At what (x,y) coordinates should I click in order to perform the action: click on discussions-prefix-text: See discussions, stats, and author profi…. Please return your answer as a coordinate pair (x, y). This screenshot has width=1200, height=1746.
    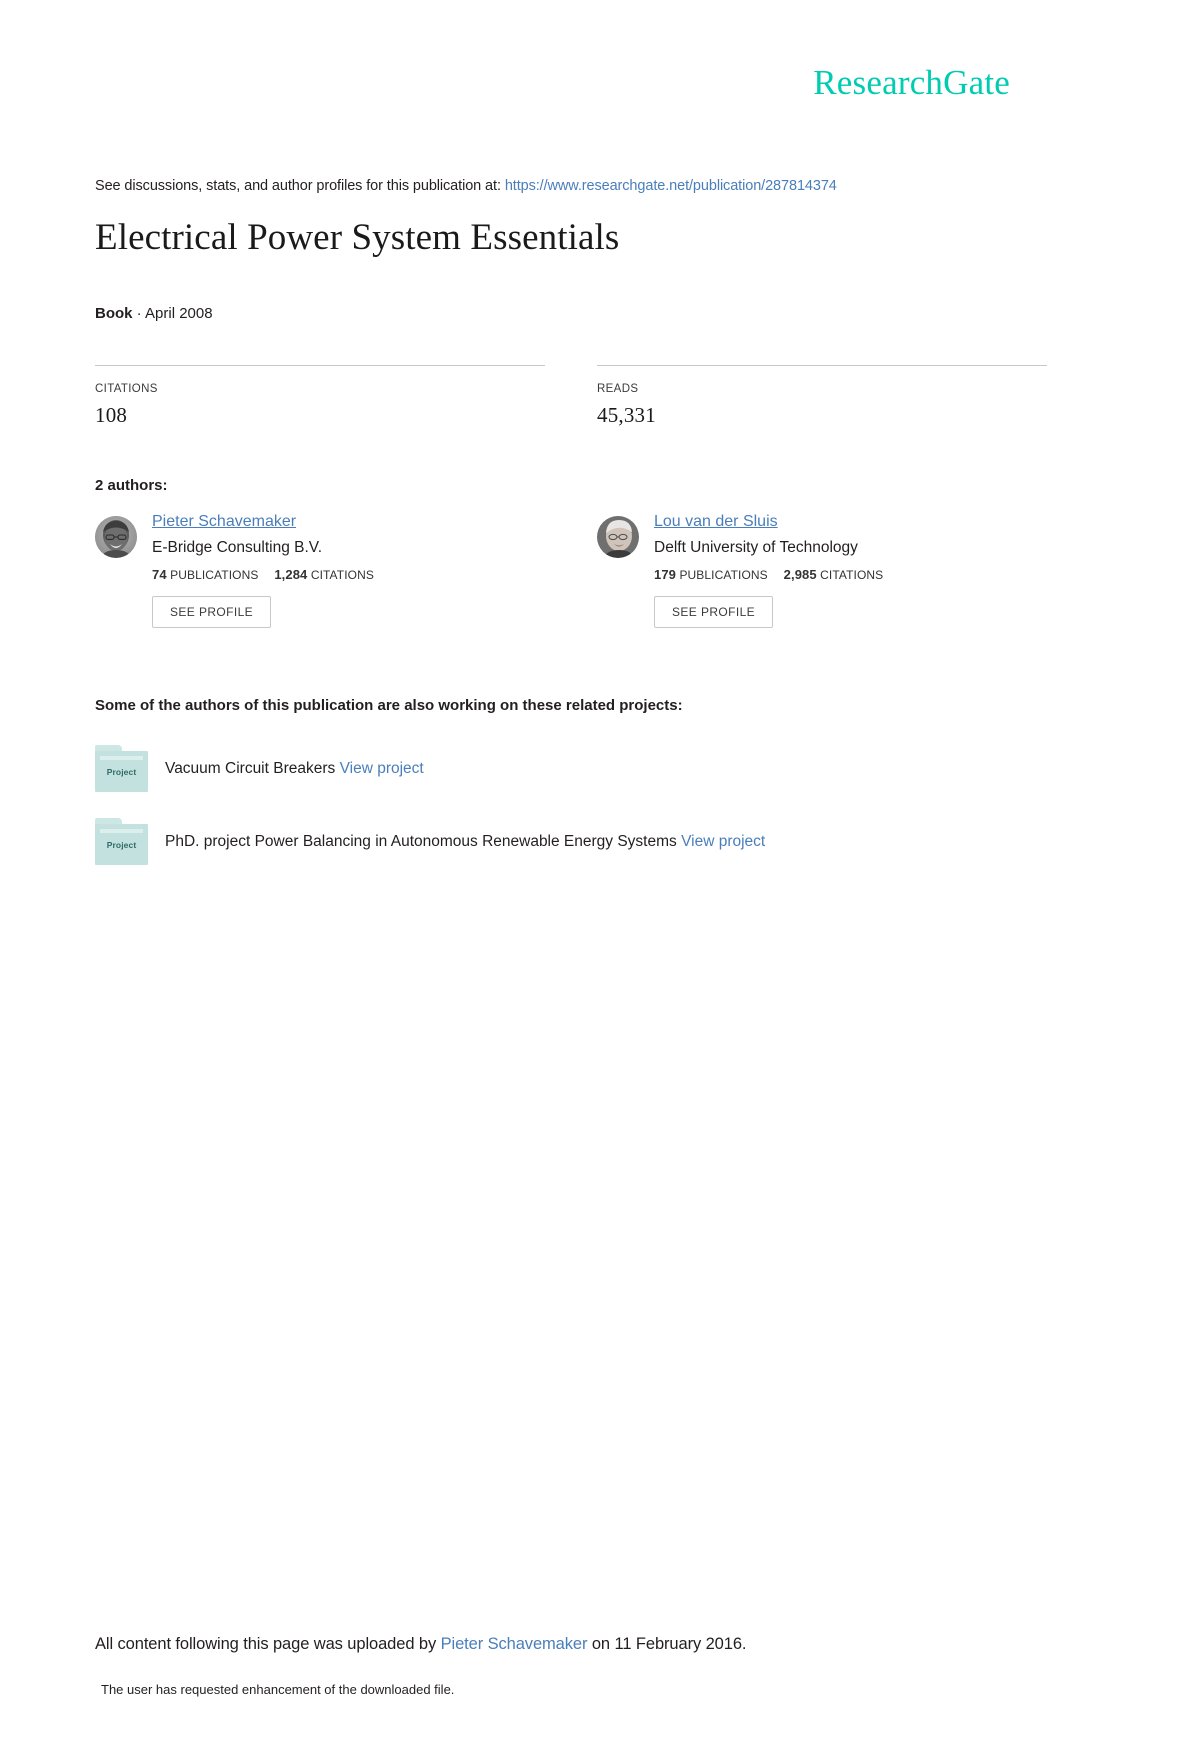
    Looking at the image, I should click on (298, 186).